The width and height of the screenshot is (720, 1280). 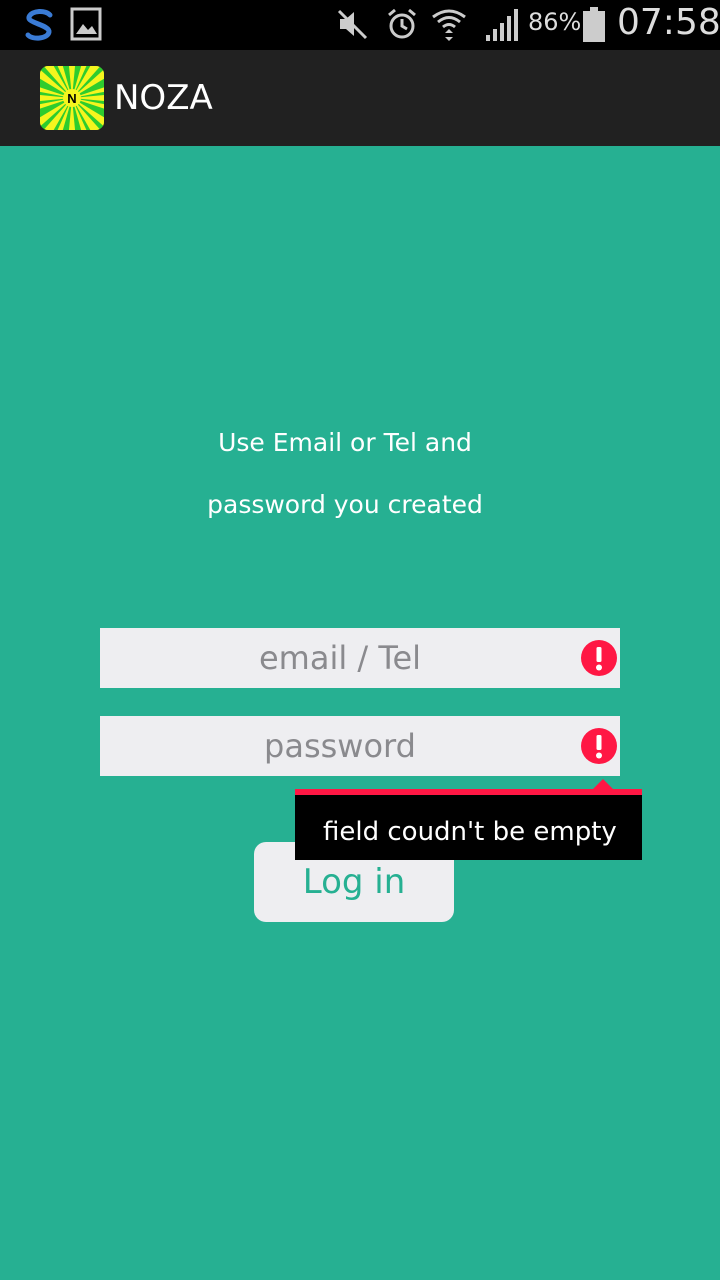 What do you see at coordinates (503, 27) in the screenshot?
I see `signal-icon` at bounding box center [503, 27].